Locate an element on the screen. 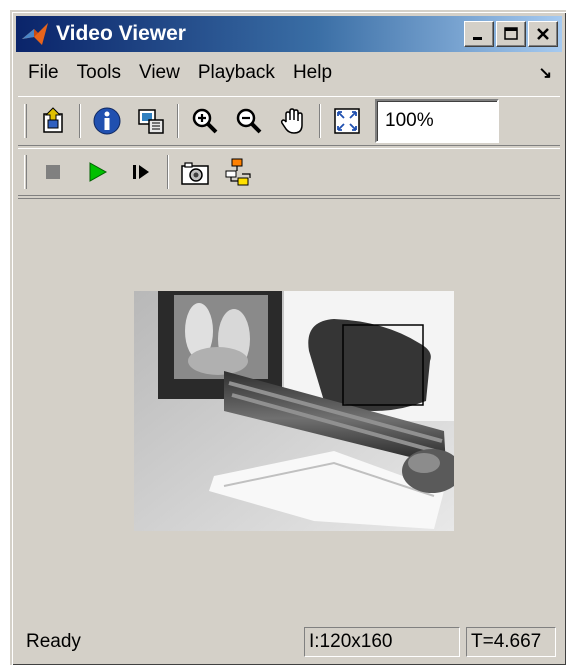 The height and width of the screenshot is (665, 566). play-button is located at coordinates (97, 172).